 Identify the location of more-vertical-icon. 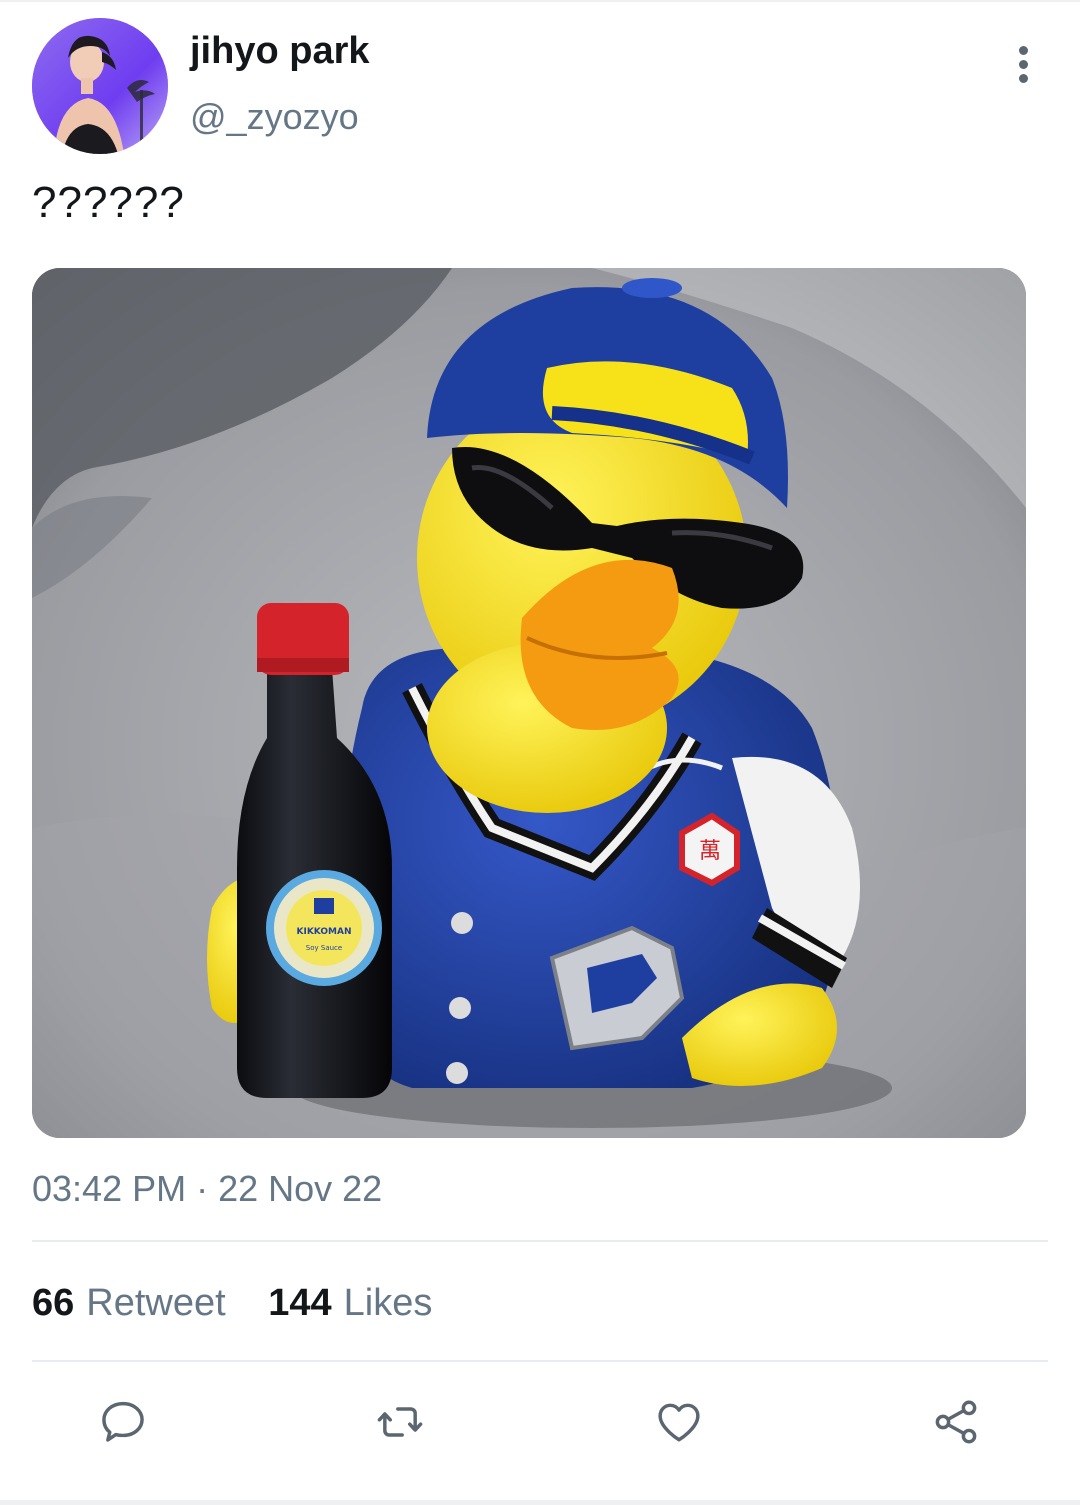
(1024, 65).